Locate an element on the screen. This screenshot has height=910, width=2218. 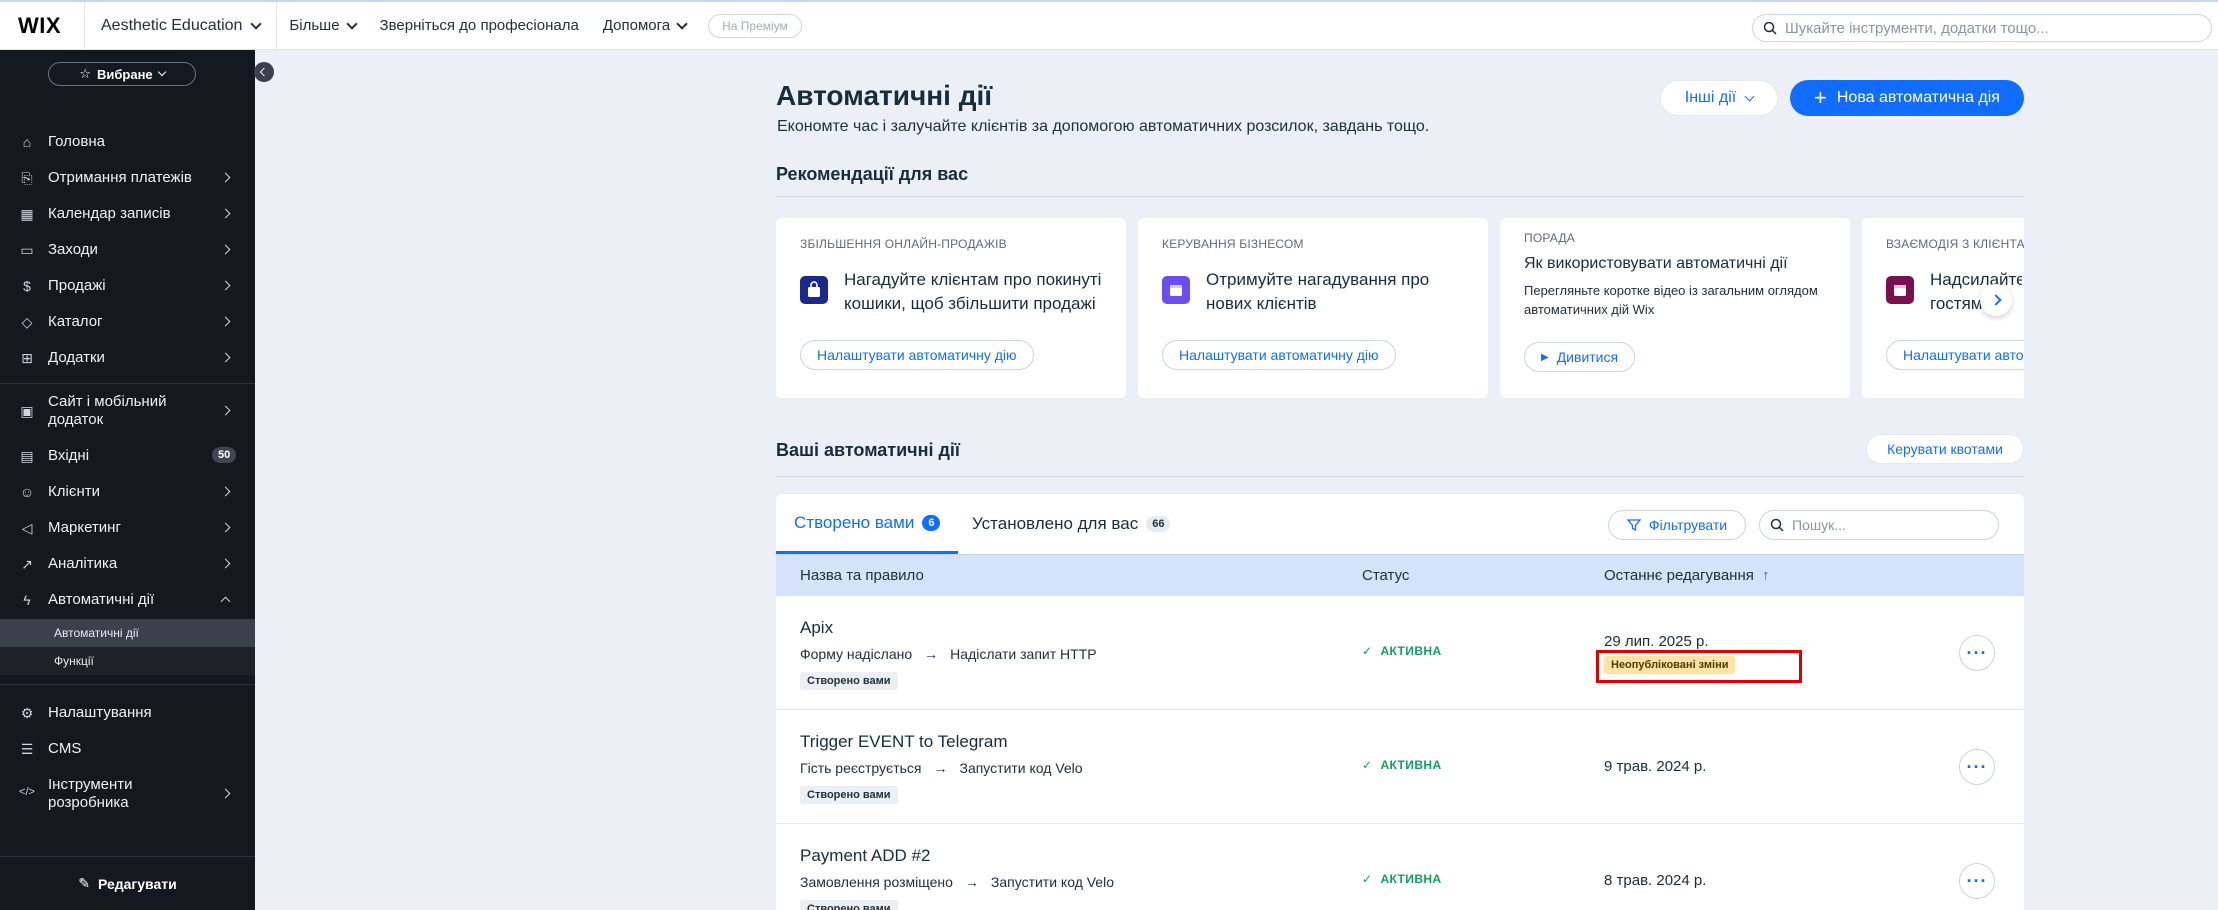
status-label: АКТИВНА is located at coordinates (1411, 879).